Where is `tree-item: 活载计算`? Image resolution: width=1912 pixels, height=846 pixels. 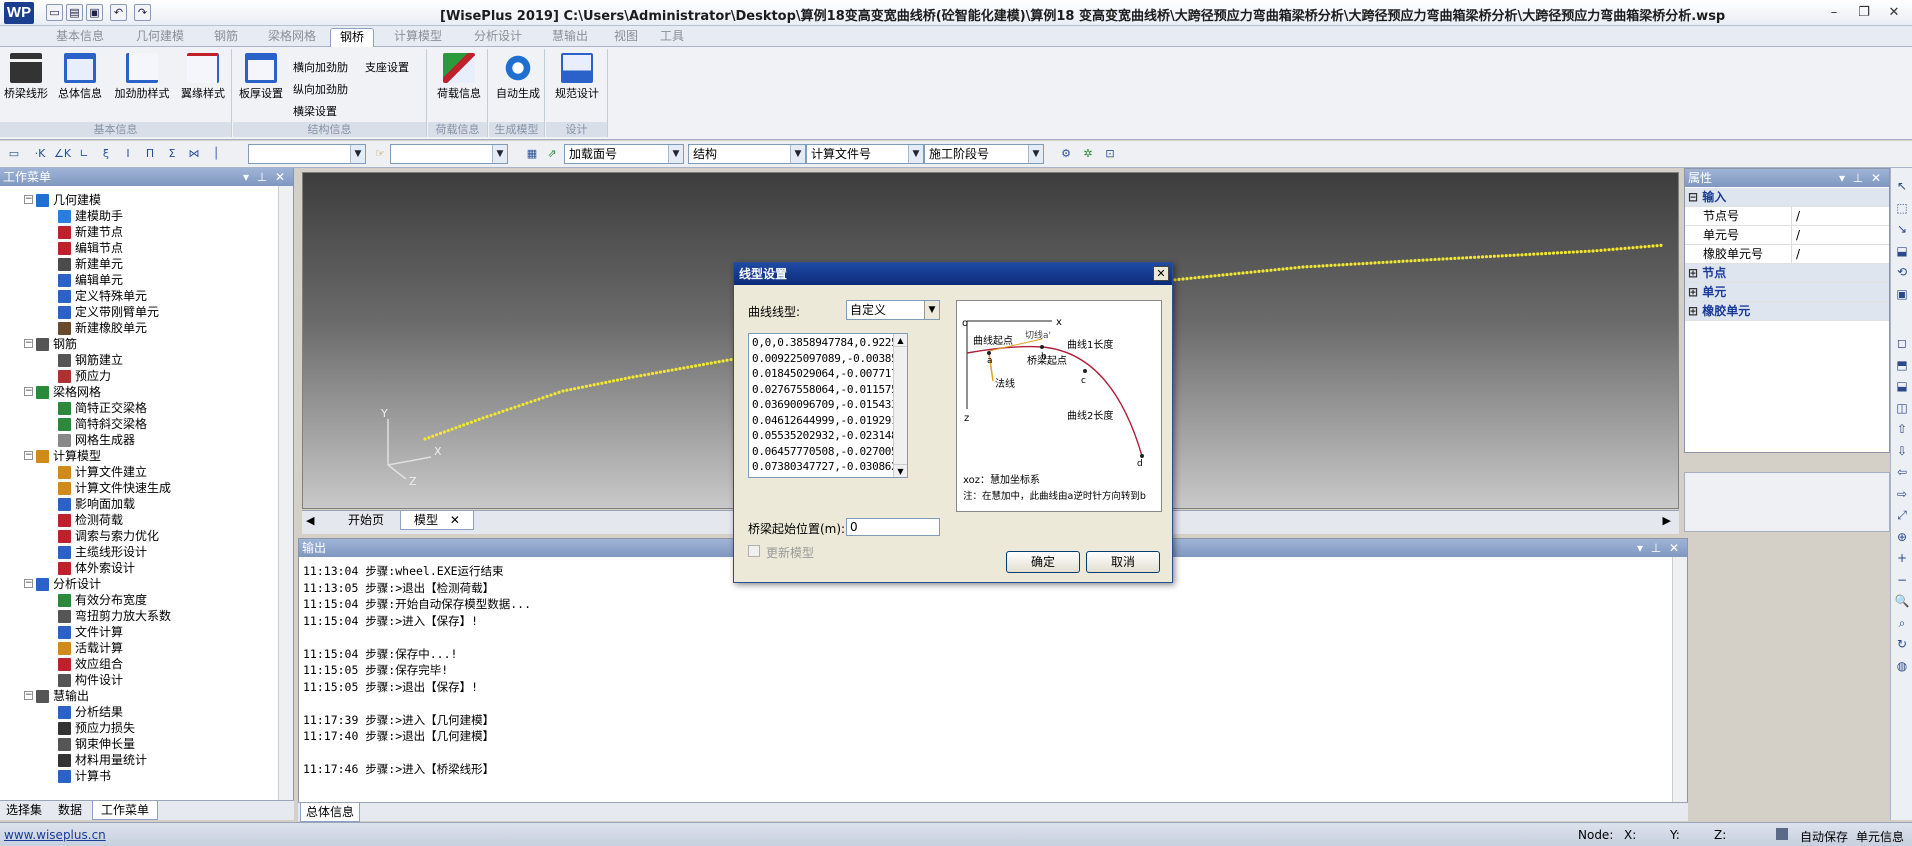 tree-item: 活载计算 is located at coordinates (90, 648).